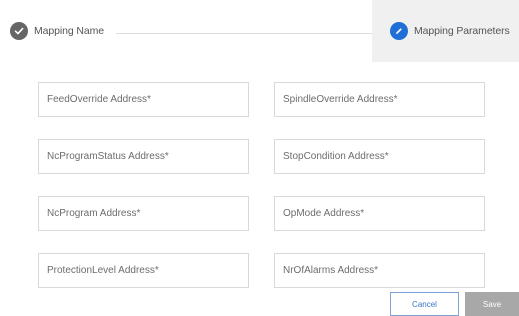 This screenshot has height=316, width=519. I want to click on nc-program-address-field, so click(143, 213).